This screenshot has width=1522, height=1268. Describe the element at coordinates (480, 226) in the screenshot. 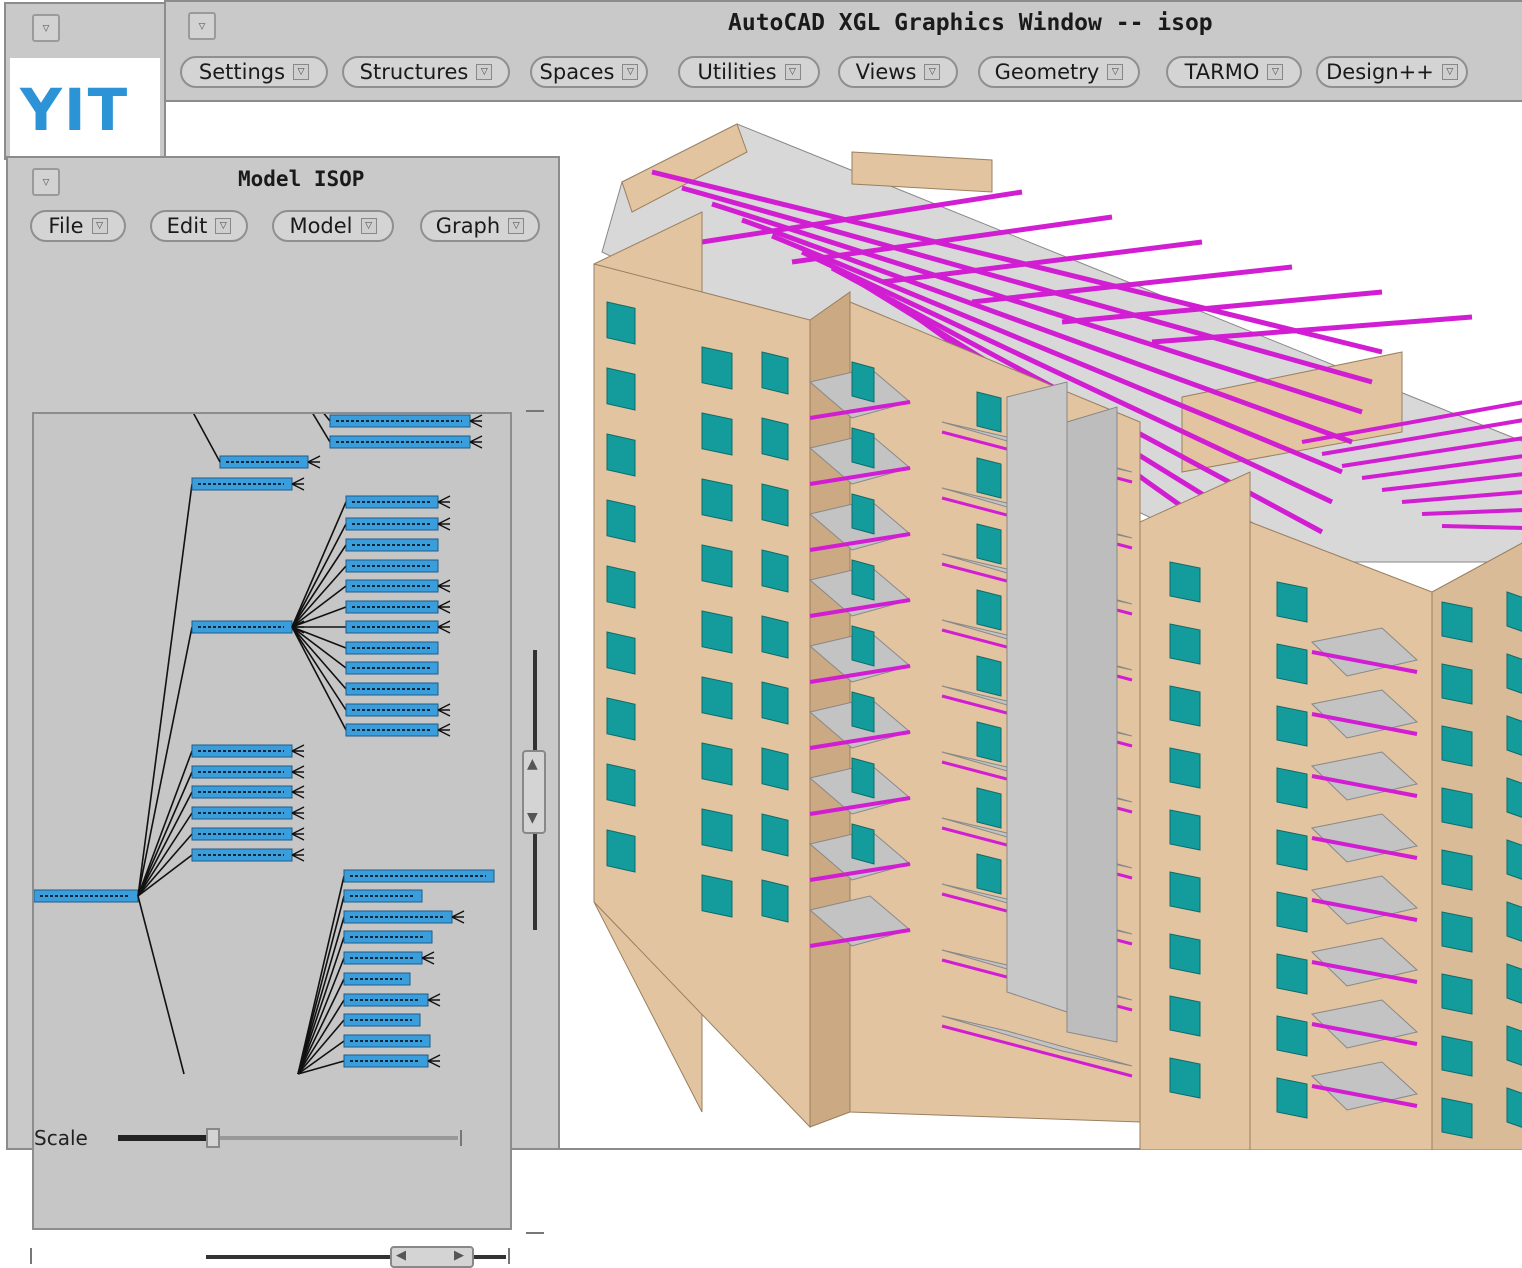

I see `model-graph-button: Graph ▽` at that location.